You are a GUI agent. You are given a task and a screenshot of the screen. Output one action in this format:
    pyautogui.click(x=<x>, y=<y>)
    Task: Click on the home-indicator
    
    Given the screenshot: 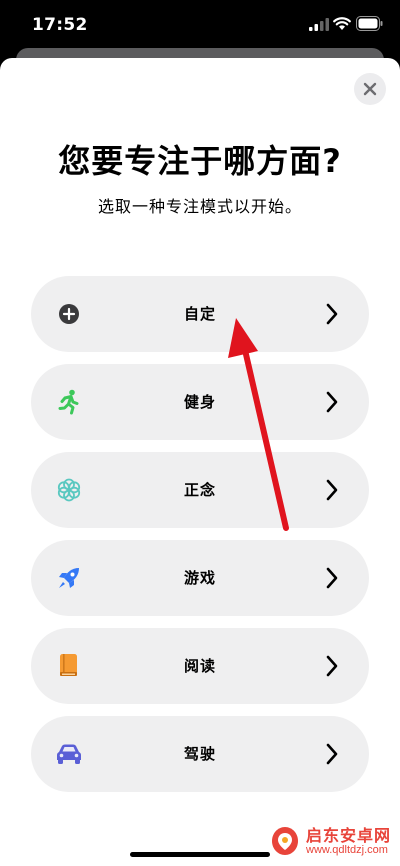 What is the action you would take?
    pyautogui.click(x=200, y=854)
    